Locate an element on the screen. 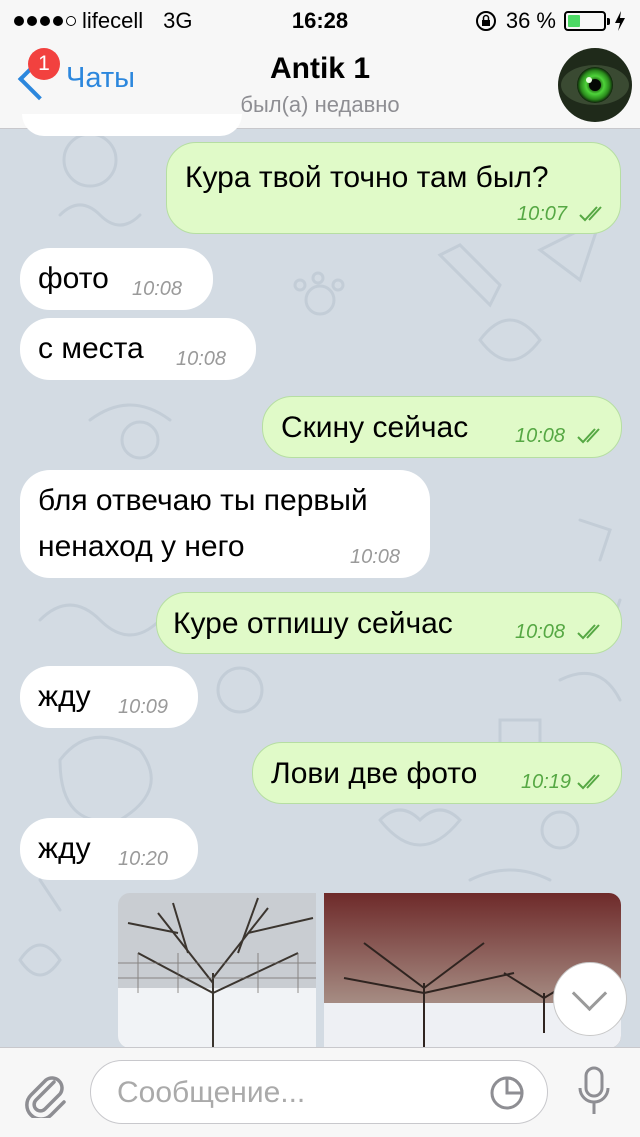  status-right: 36 % is located at coordinates (550, 21).